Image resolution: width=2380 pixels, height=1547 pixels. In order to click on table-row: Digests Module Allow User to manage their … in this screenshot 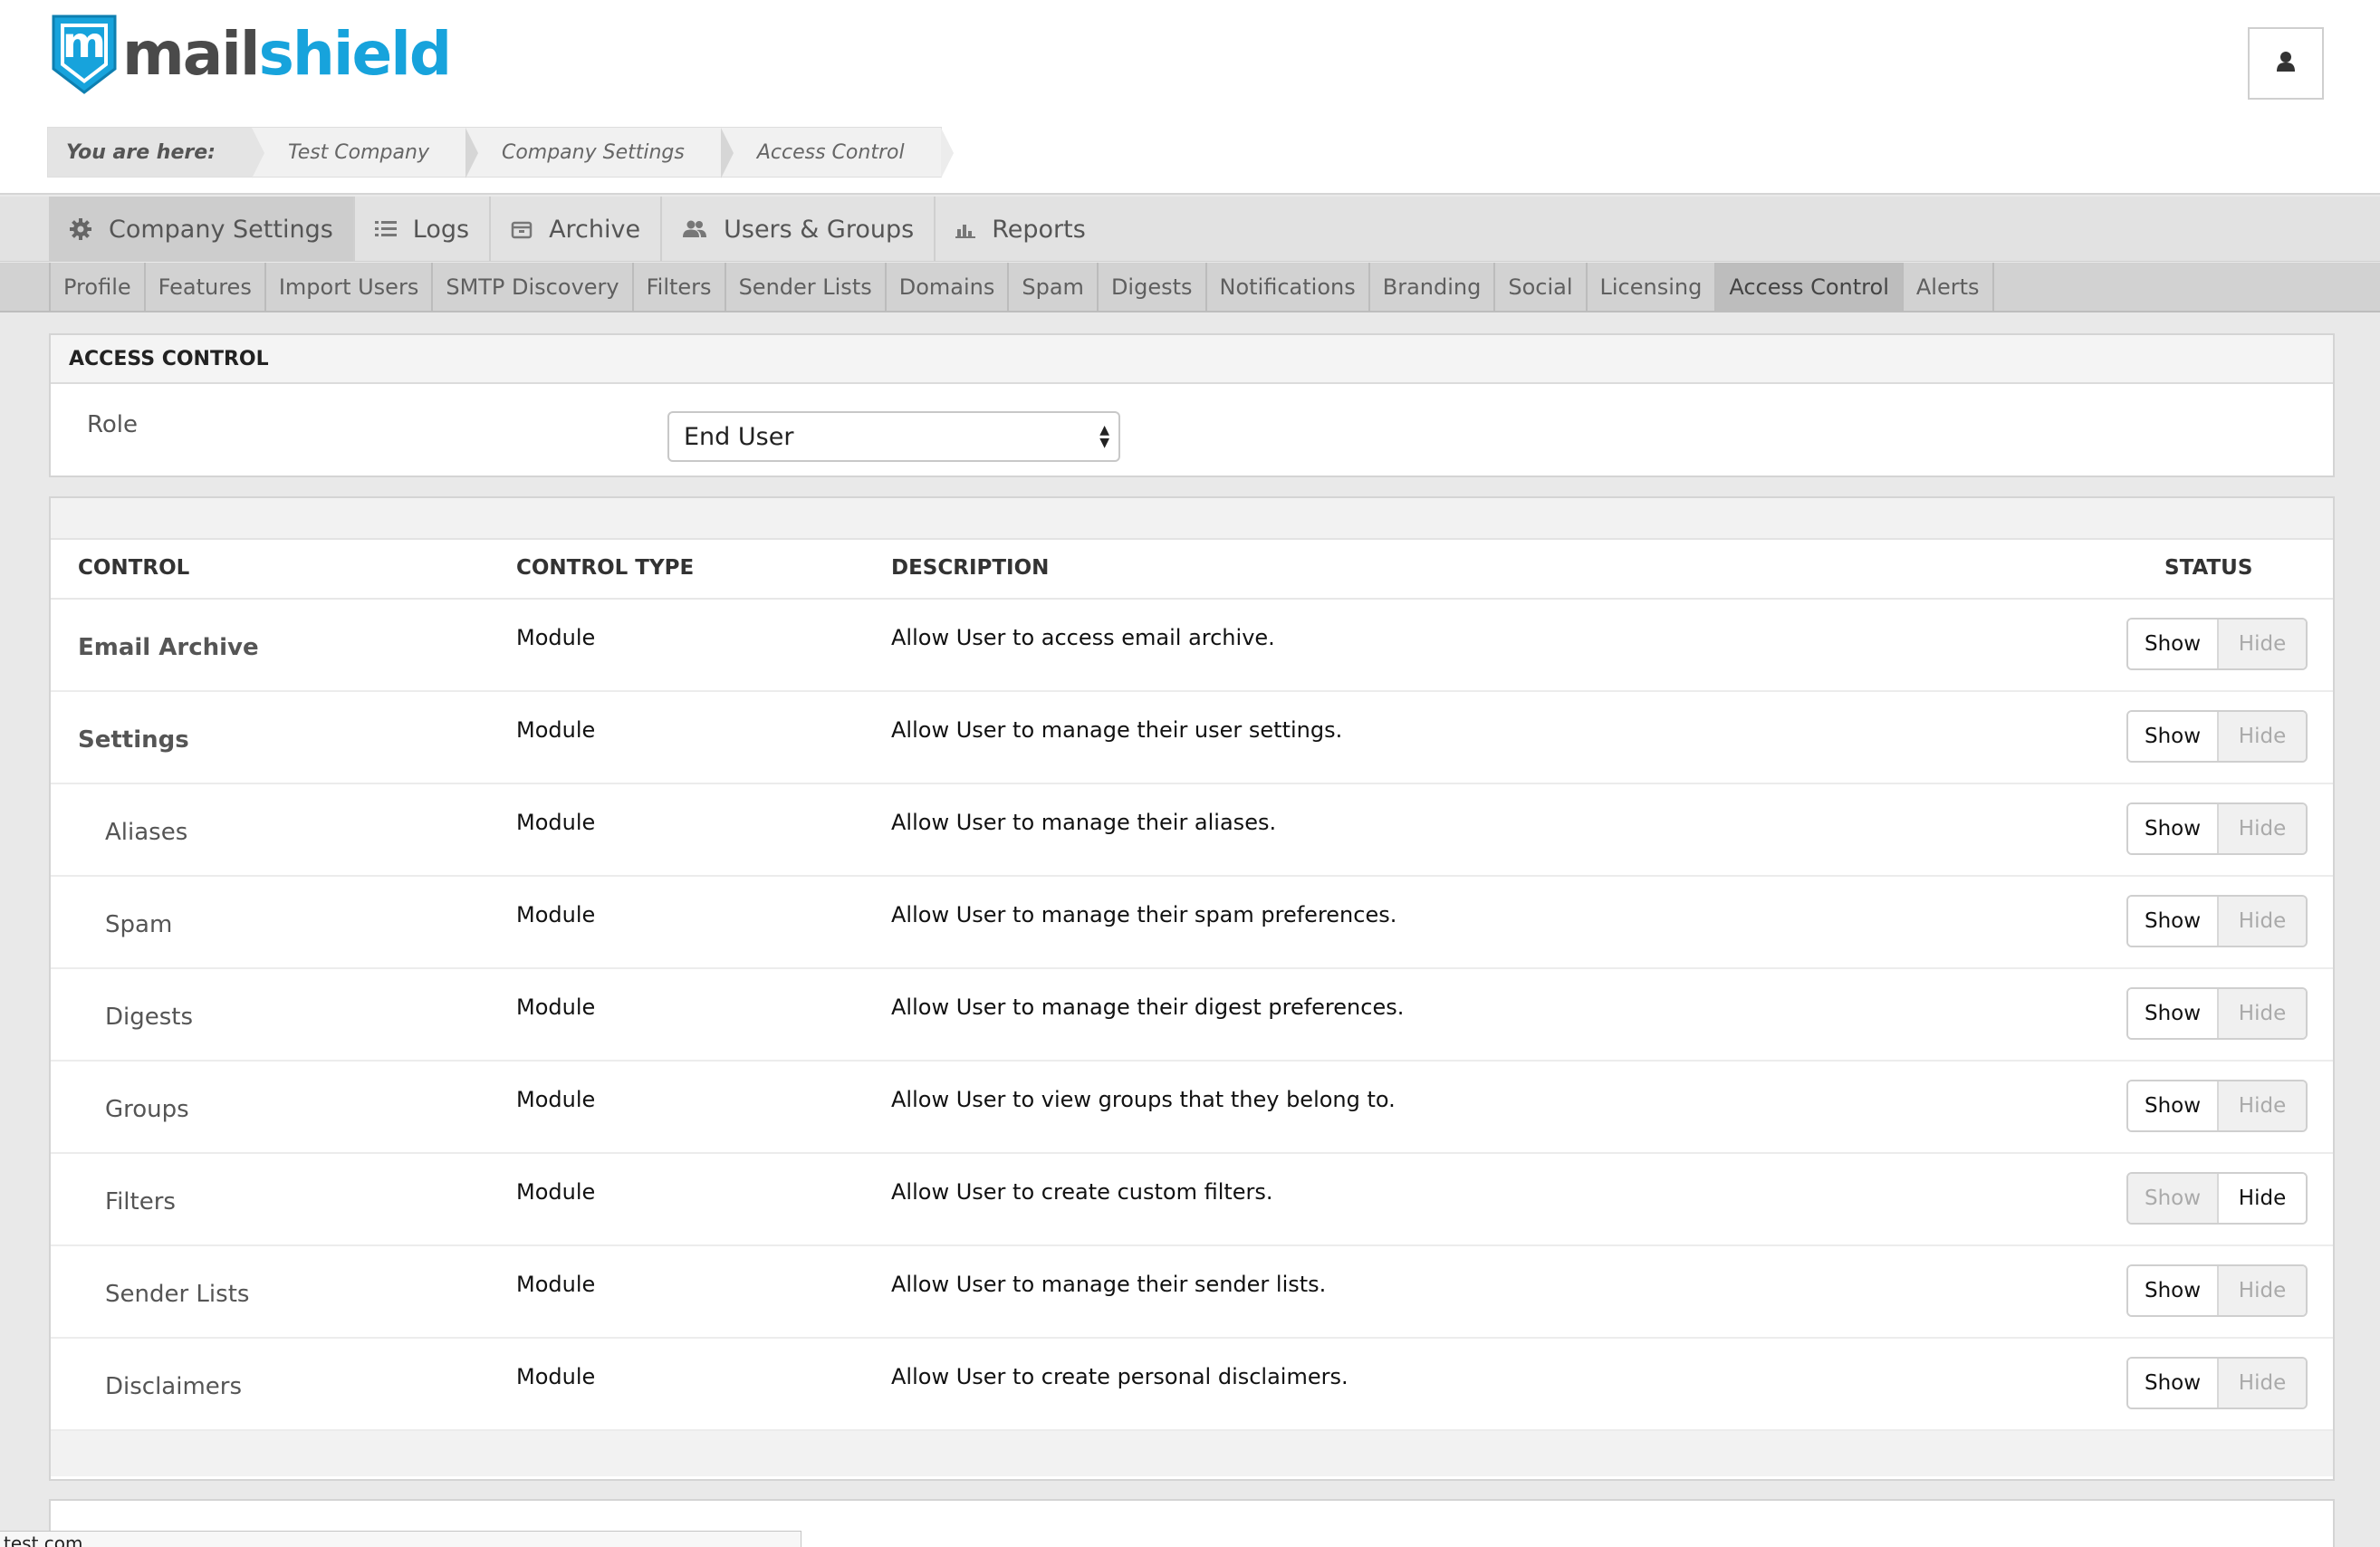, I will do `click(1192, 1015)`.